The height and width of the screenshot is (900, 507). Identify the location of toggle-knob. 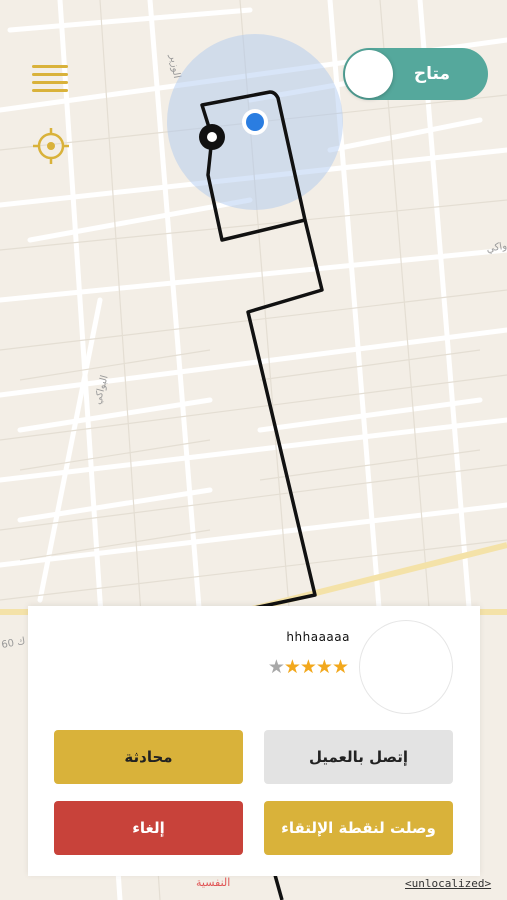
(369, 74).